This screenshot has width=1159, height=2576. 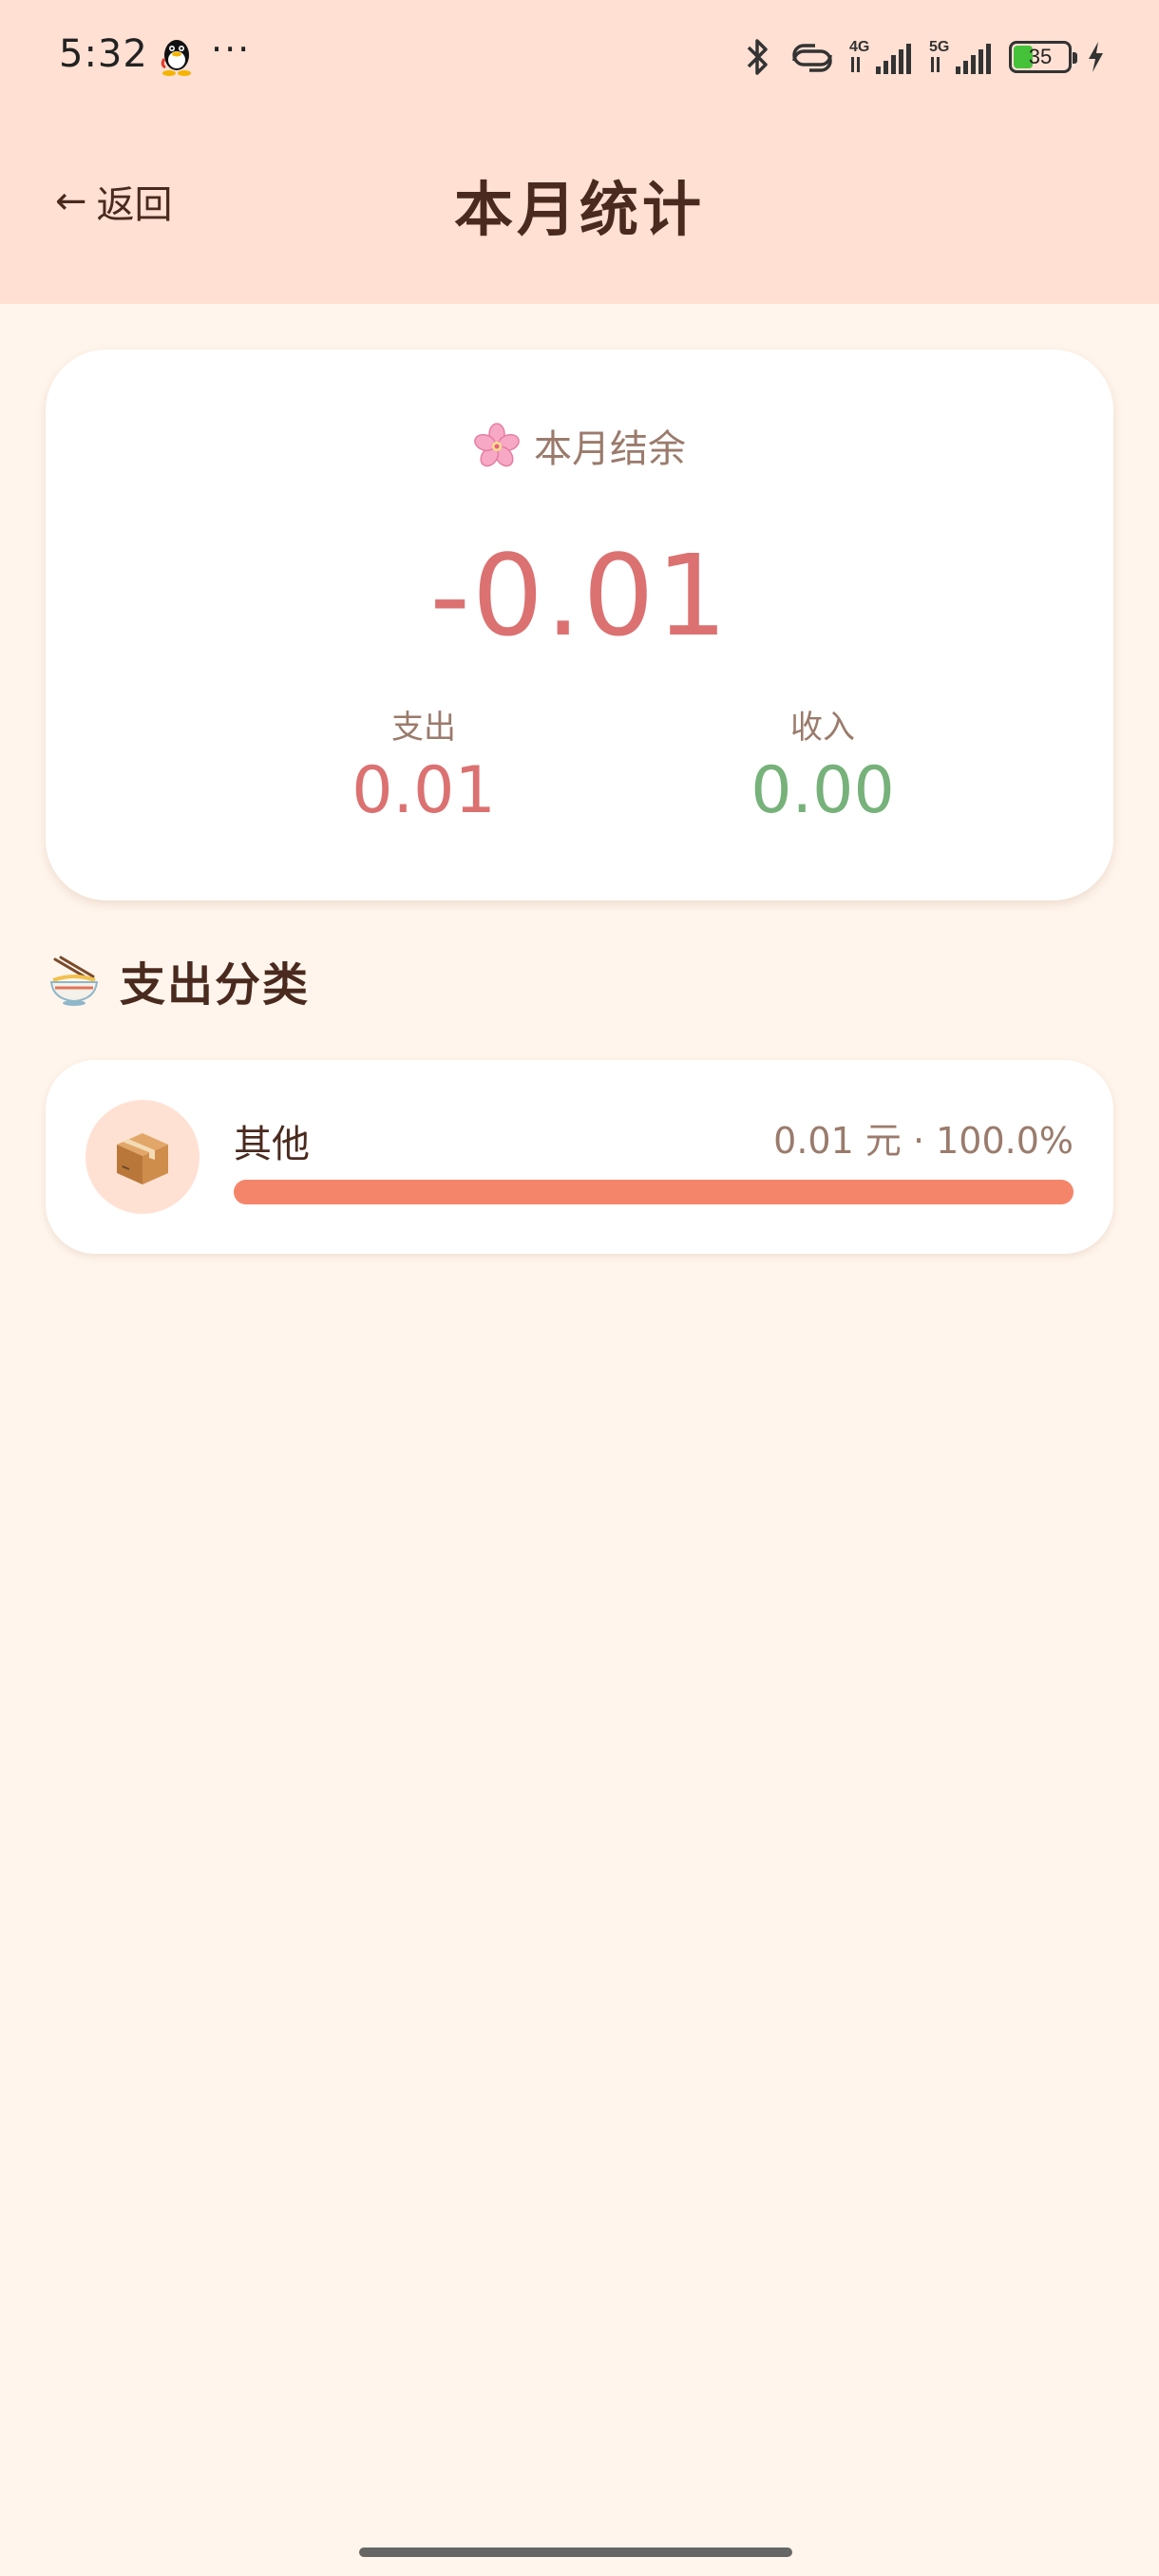 What do you see at coordinates (1040, 56) in the screenshot?
I see `battery-percent: 35` at bounding box center [1040, 56].